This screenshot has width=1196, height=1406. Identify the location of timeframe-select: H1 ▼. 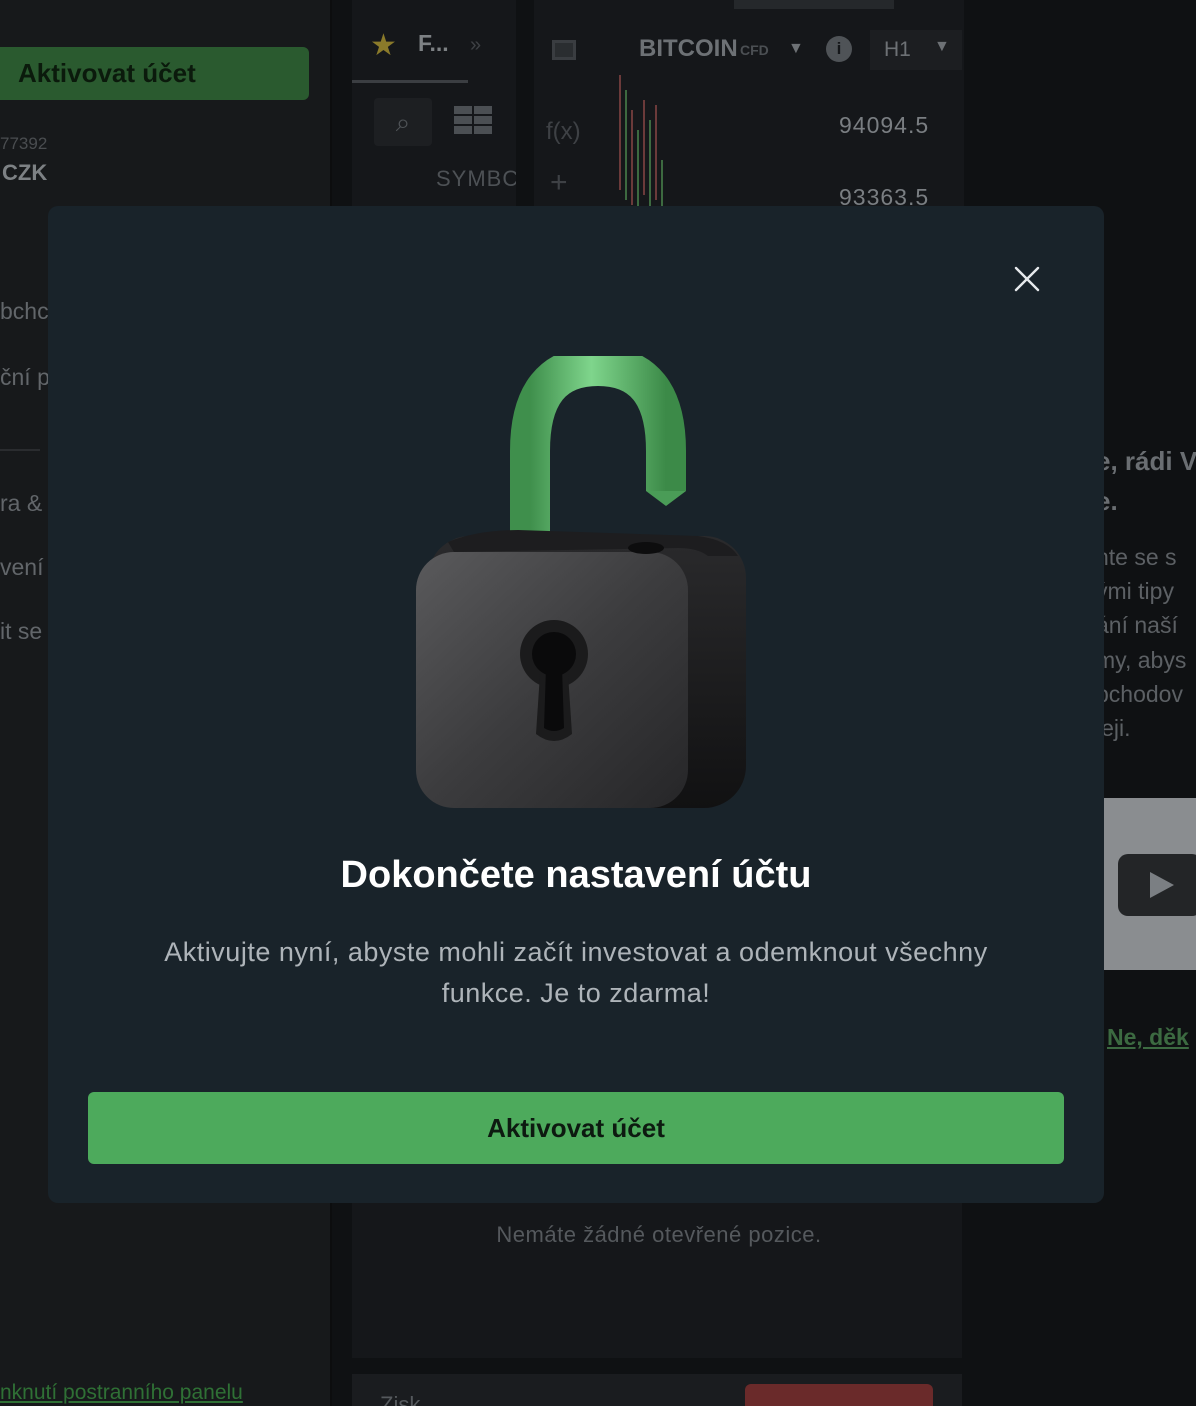
(916, 50).